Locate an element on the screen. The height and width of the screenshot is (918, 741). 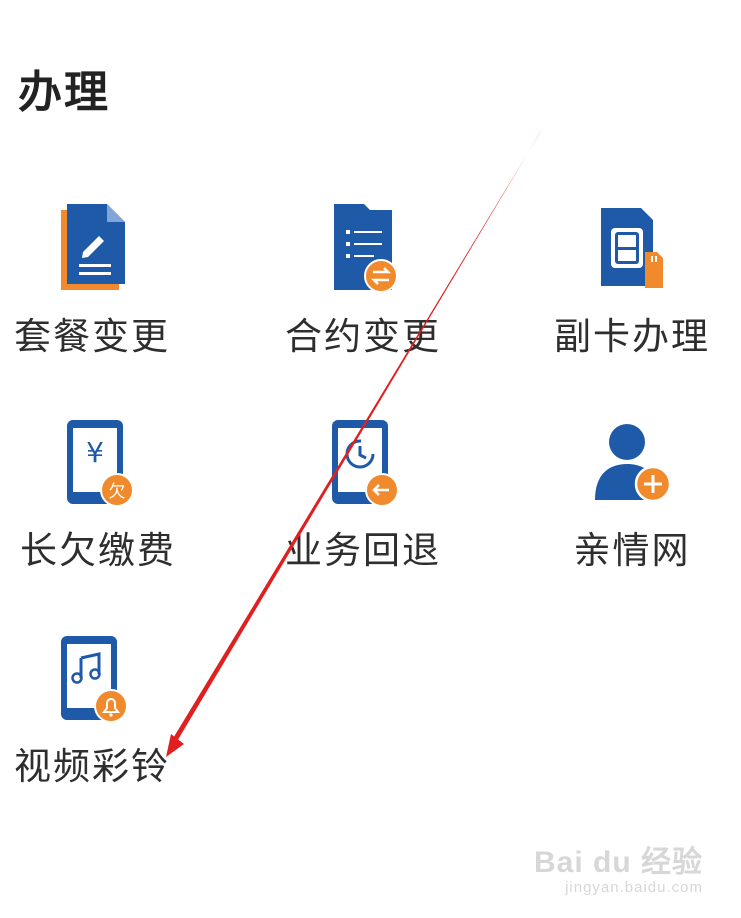
tile-package-change: 套餐变更 is located at coordinates (106, 293).